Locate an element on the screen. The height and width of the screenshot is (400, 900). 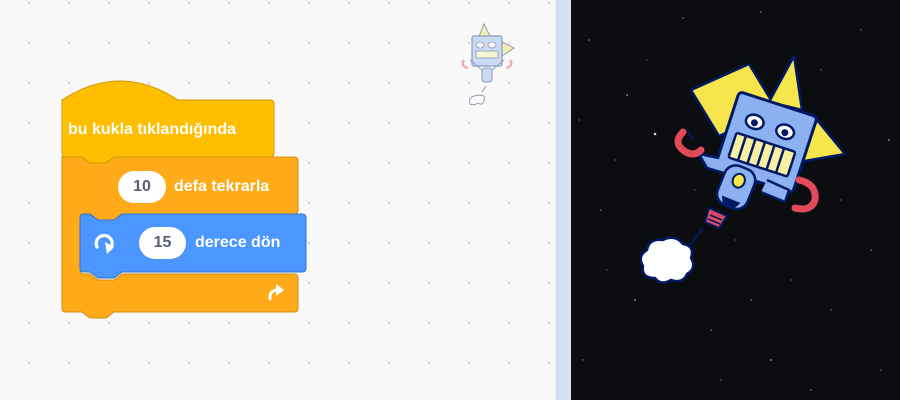
turn-degrees-input: 15 is located at coordinates (162, 243).